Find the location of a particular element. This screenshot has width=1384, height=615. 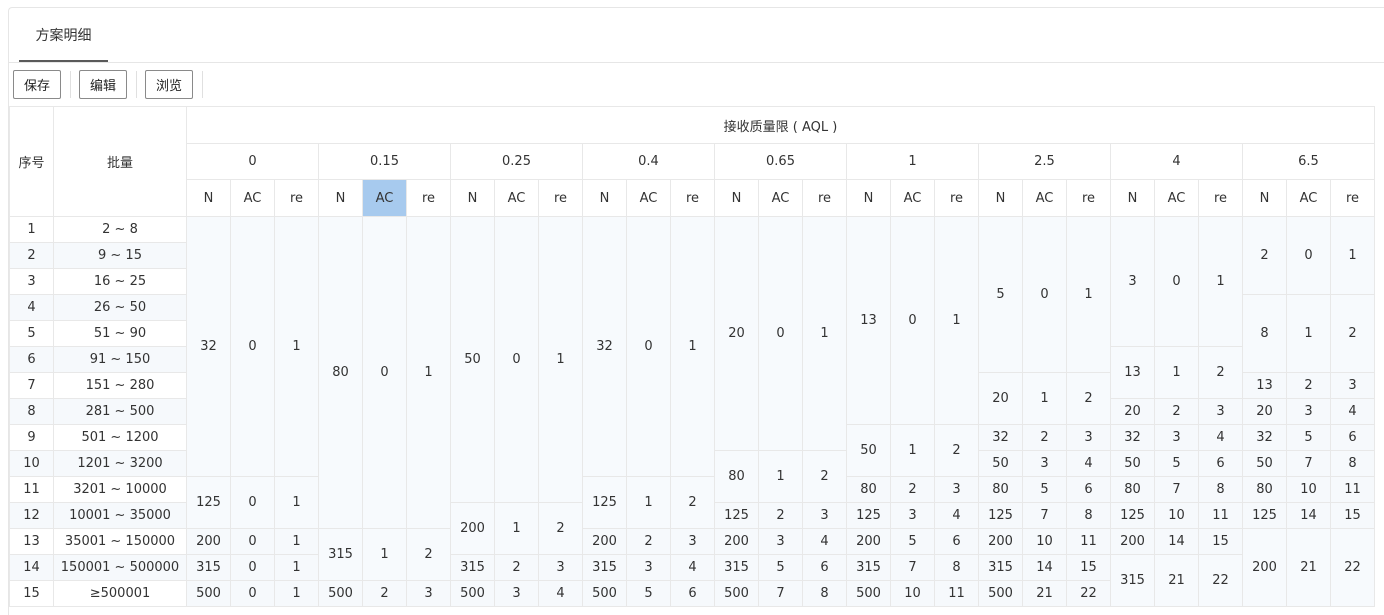

cell-ac: 5 is located at coordinates (1044, 489).